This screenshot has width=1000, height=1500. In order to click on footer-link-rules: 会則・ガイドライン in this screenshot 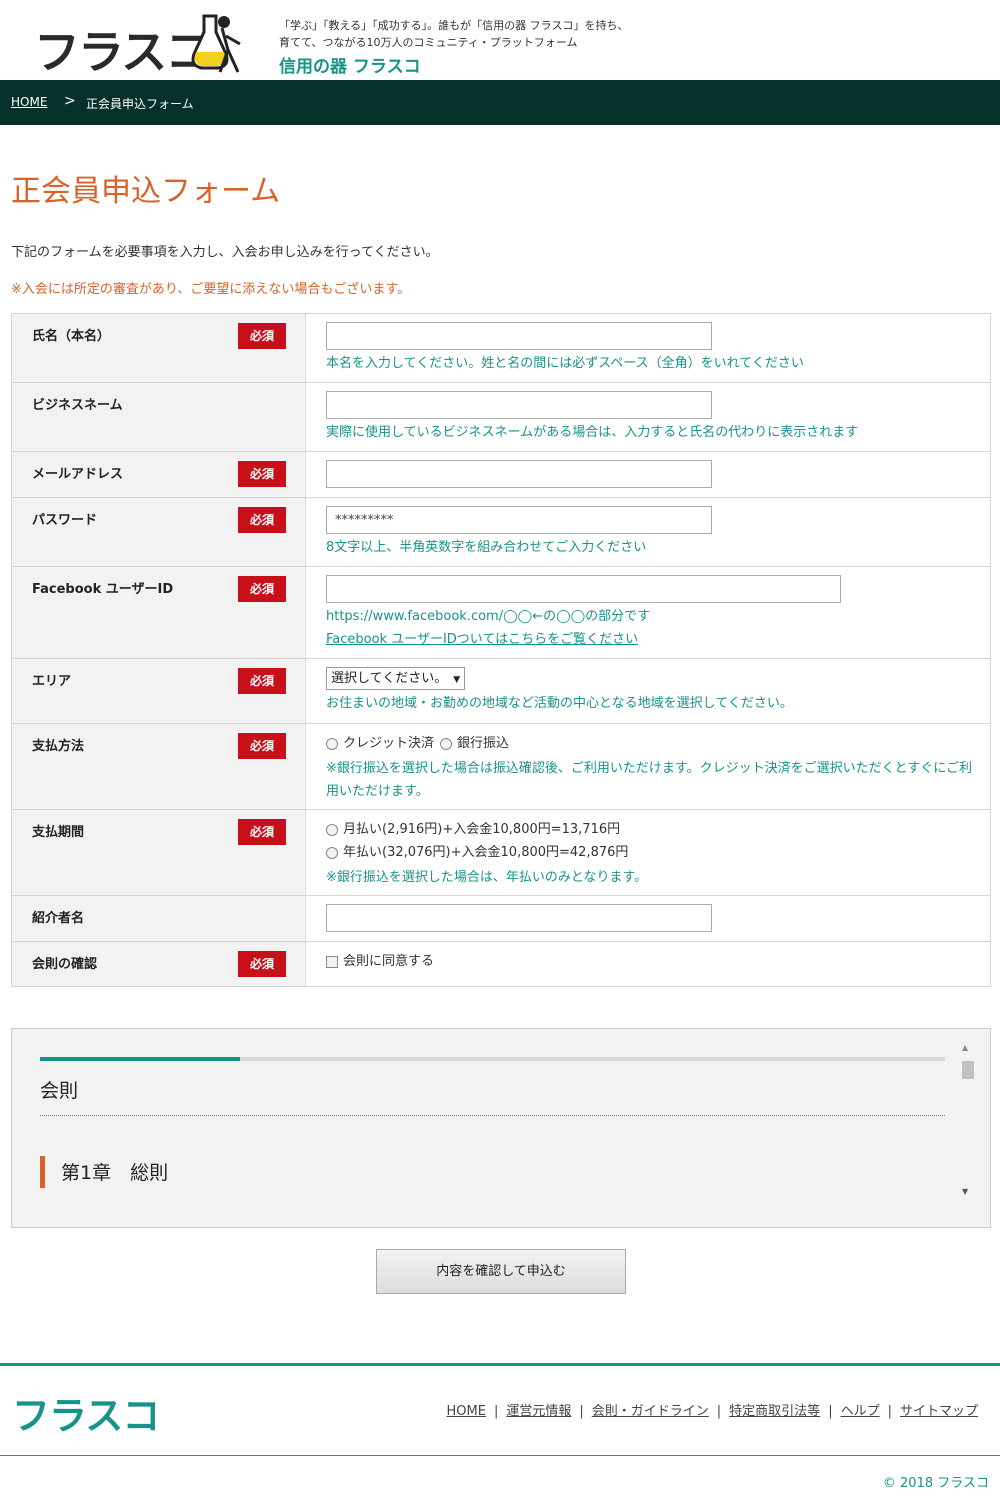, I will do `click(650, 1411)`.